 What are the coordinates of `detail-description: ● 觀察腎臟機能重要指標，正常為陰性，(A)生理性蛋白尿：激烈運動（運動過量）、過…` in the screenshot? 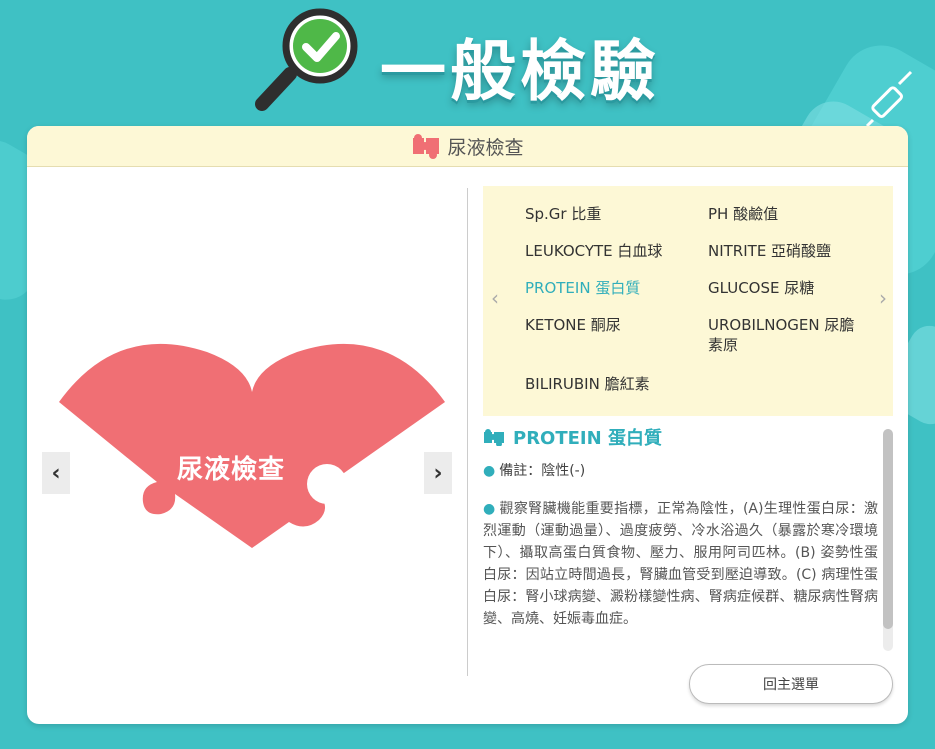 It's located at (680, 564).